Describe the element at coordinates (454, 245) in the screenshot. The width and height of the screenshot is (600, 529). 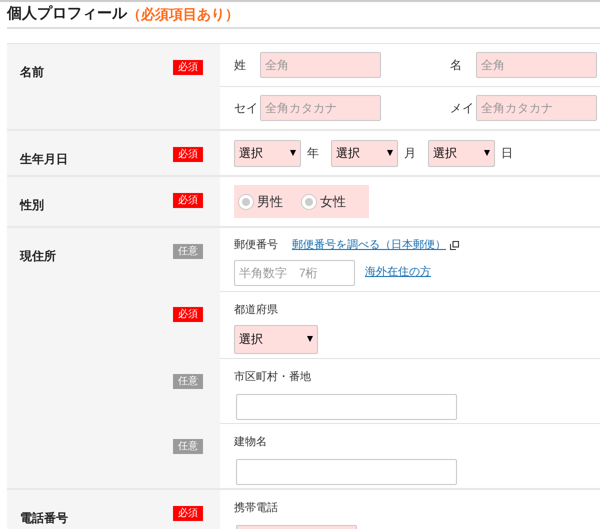
I see `external-link-icon` at that location.